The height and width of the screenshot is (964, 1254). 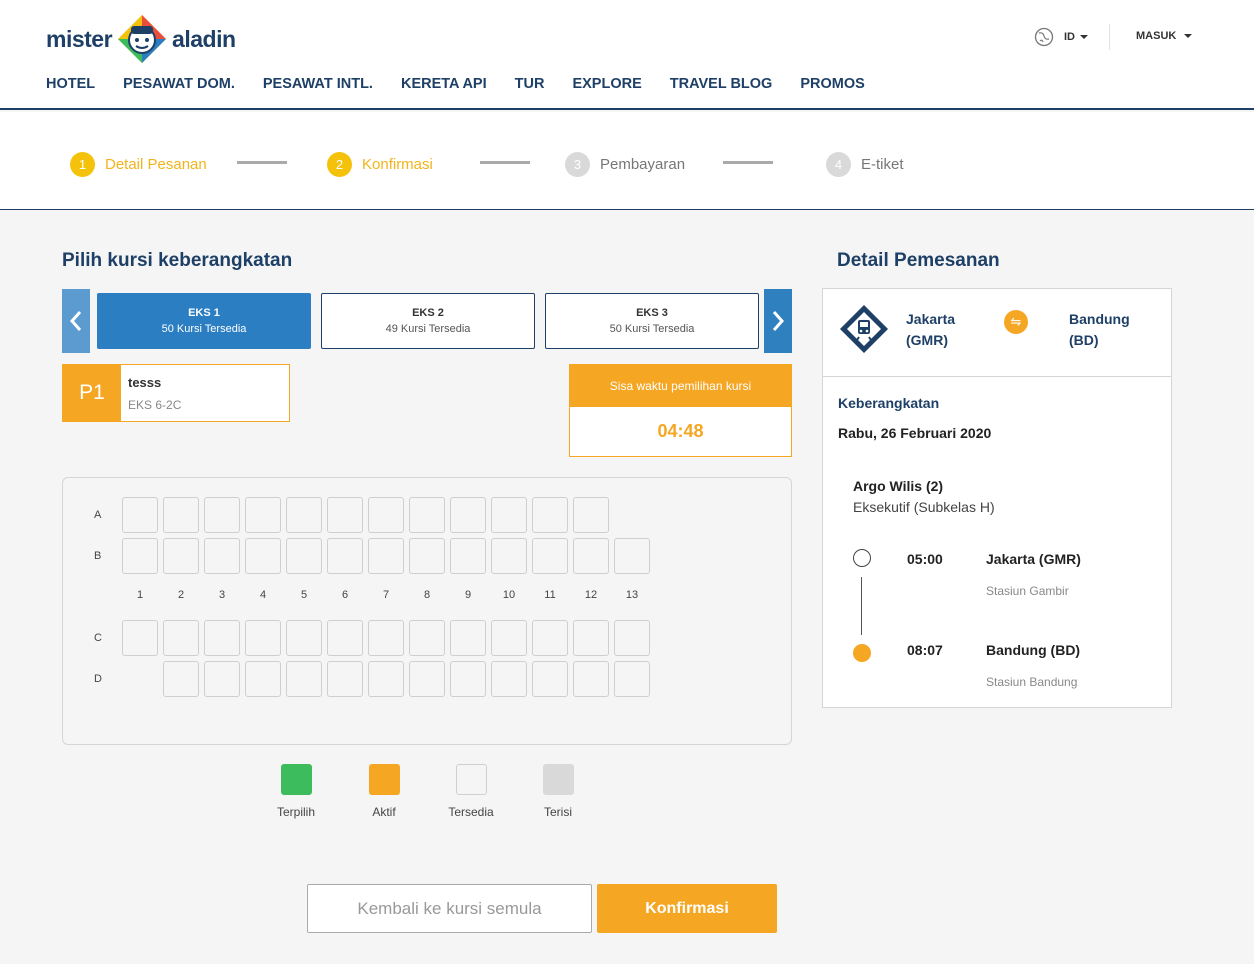 What do you see at coordinates (918, 260) in the screenshot?
I see `booking-detail-title: Detail Pemesanan` at bounding box center [918, 260].